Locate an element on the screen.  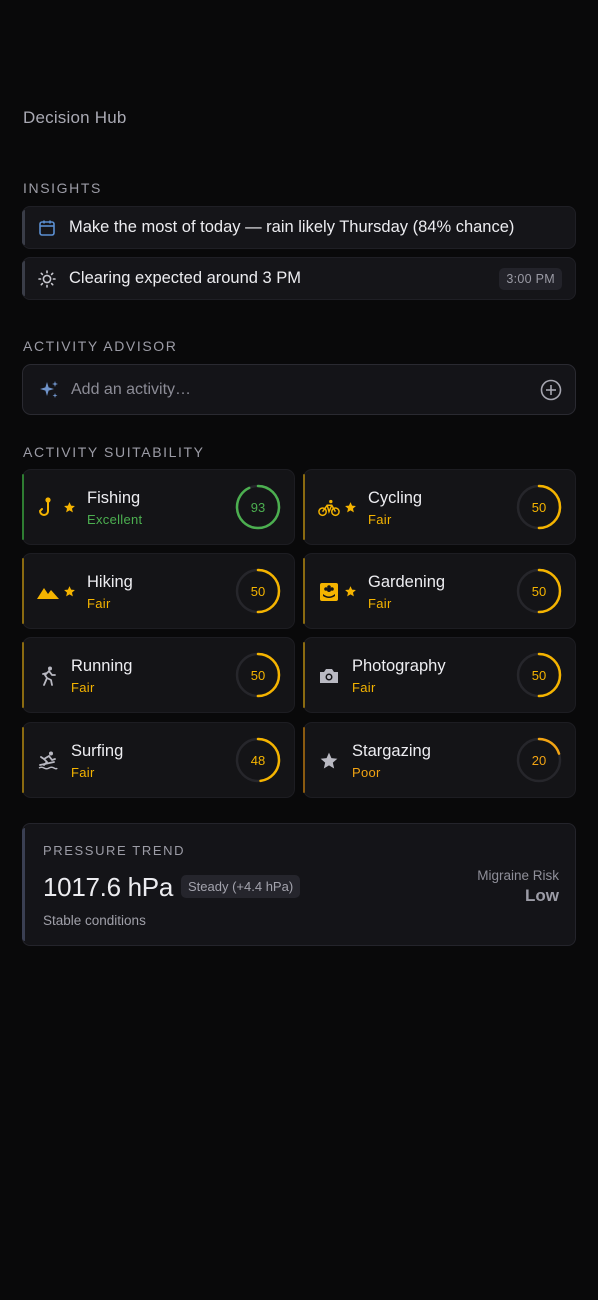
activity-name: Stargazing is located at coordinates (391, 751).